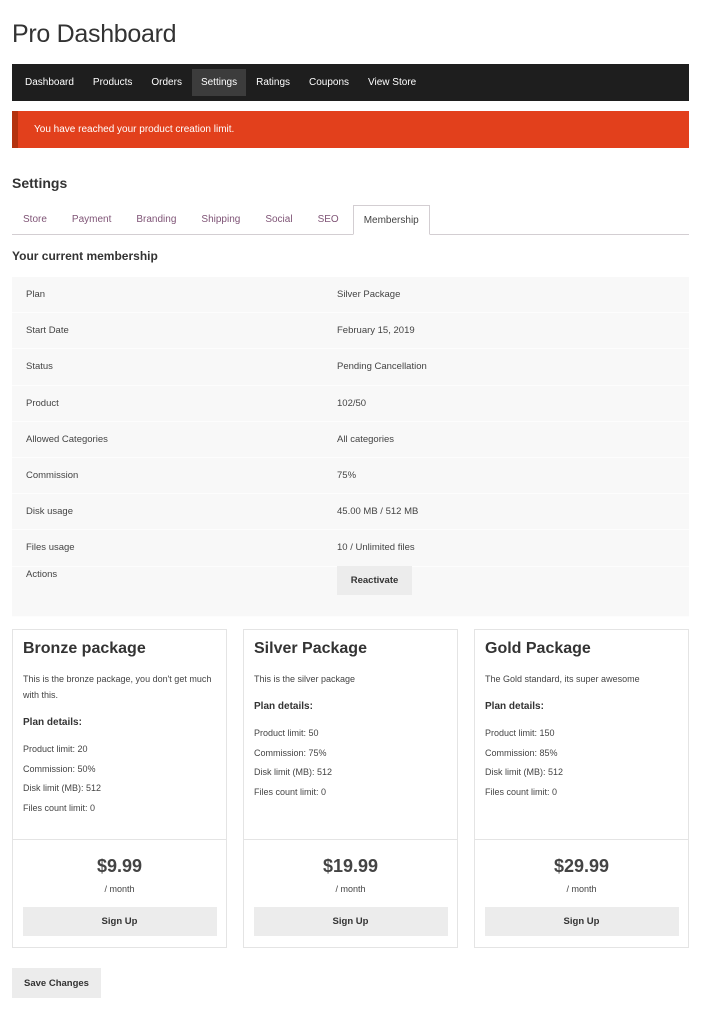  I want to click on tab-store: Store, so click(35, 220).